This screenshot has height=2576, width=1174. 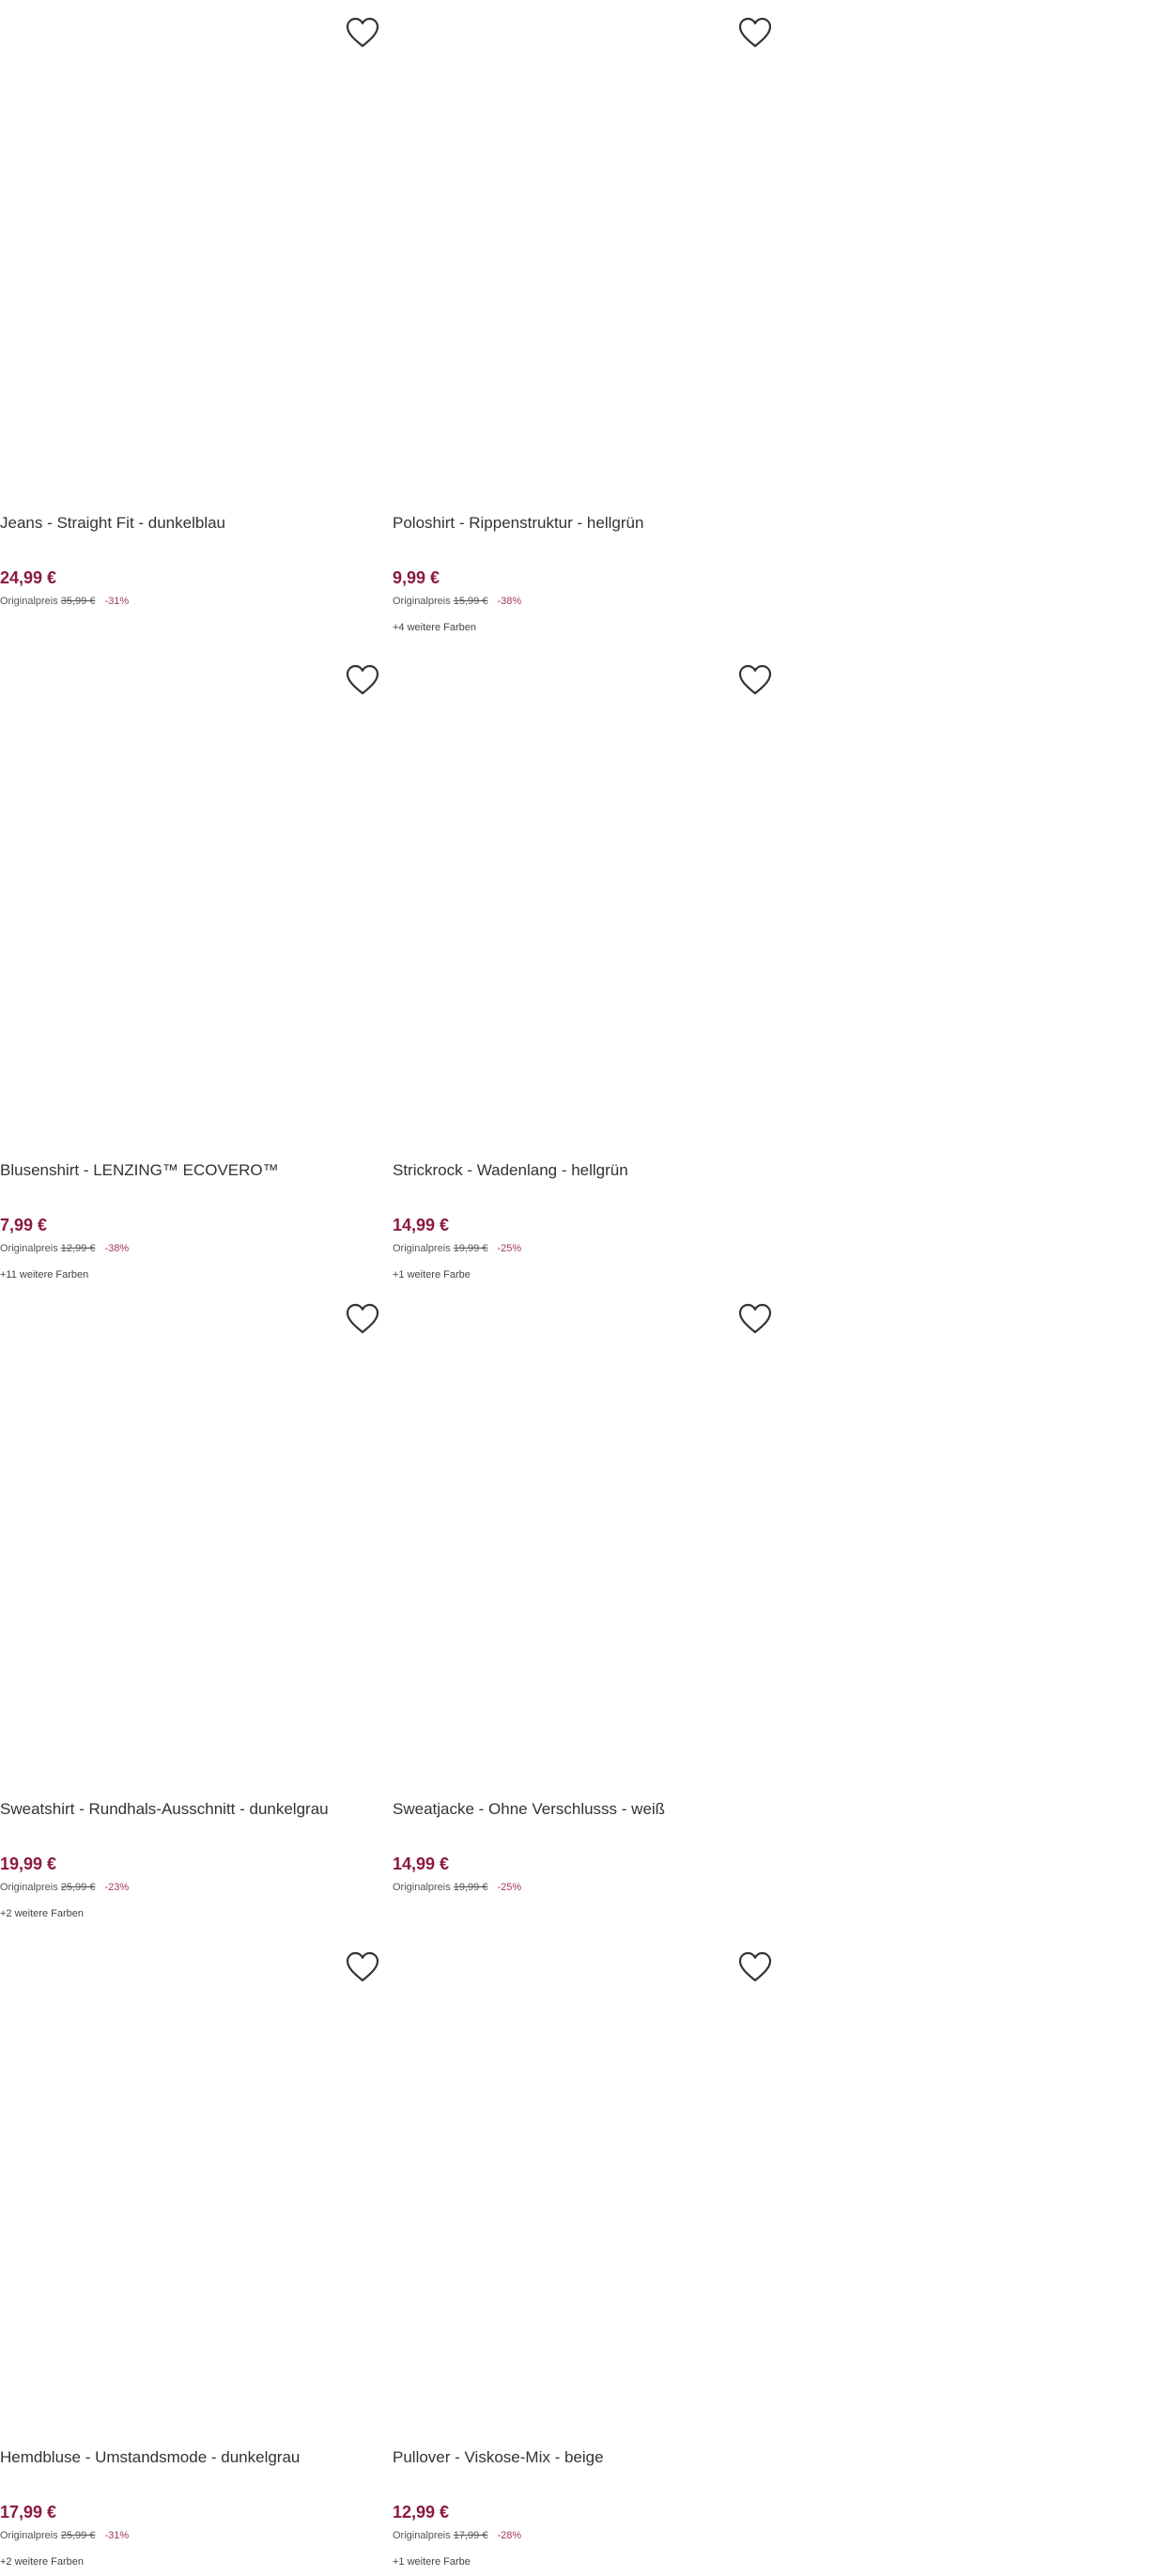 I want to click on product-price: 7,99 €, so click(x=24, y=1225).